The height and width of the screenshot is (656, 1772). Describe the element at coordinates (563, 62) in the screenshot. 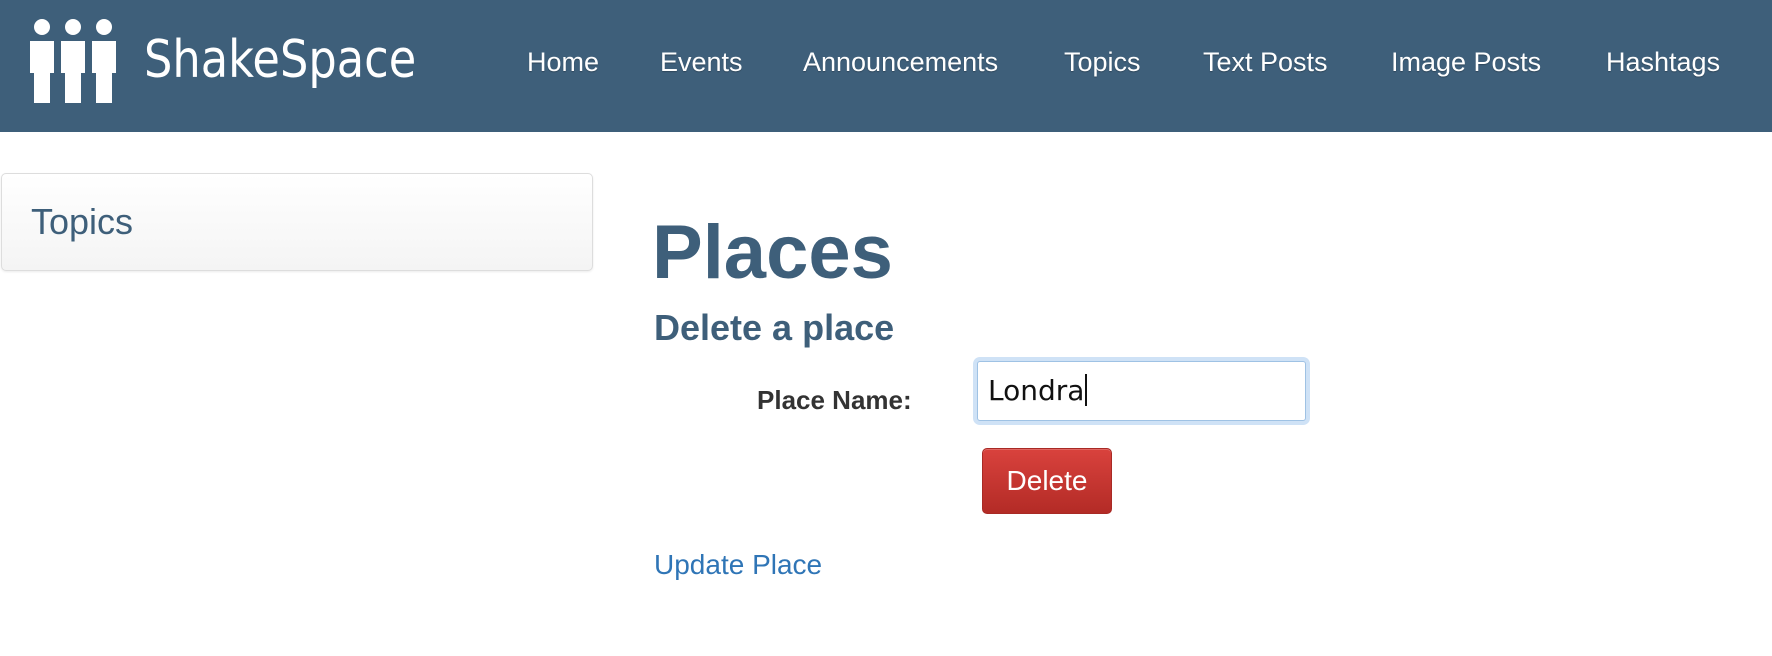

I see `nav-item-home: Home` at that location.